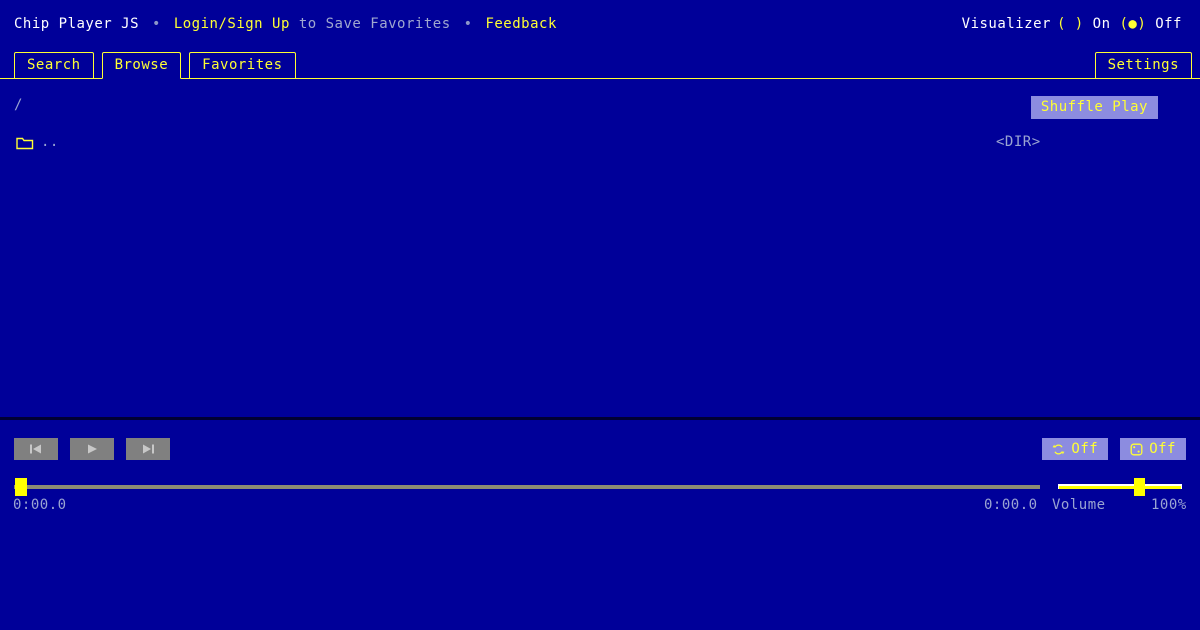 Image resolution: width=1200 pixels, height=630 pixels. Describe the element at coordinates (1114, 449) in the screenshot. I see `player-toggle-group: Off Off` at that location.